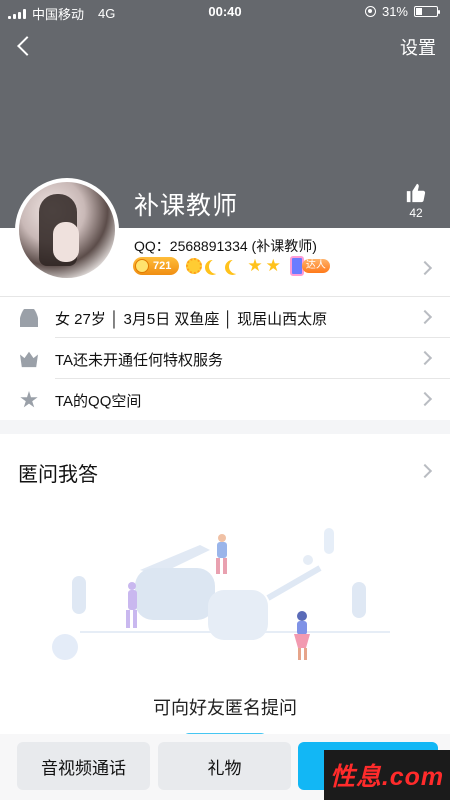  Describe the element at coordinates (194, 266) in the screenshot. I see `sun-icon` at that location.